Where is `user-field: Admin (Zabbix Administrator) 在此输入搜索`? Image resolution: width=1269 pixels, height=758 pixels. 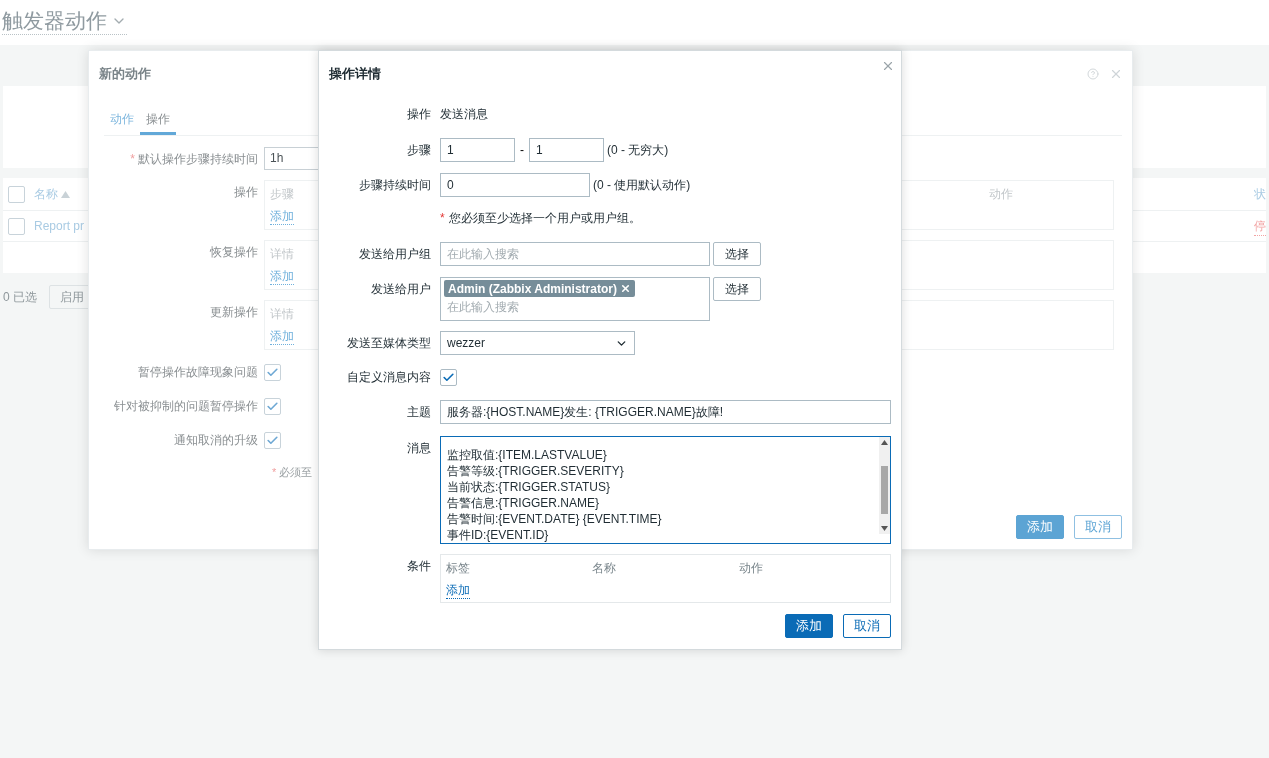
user-field: Admin (Zabbix Administrator) 在此输入搜索 is located at coordinates (575, 299).